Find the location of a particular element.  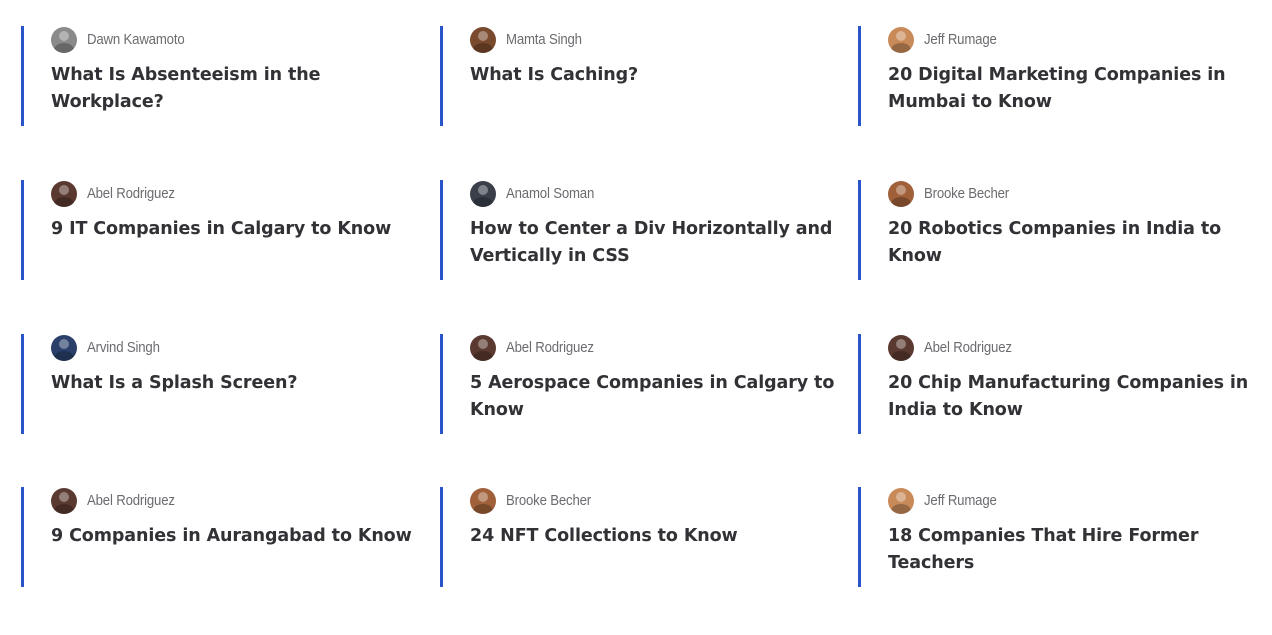

article-title: 9 Companies in Aurangabad to Know is located at coordinates (241, 536).